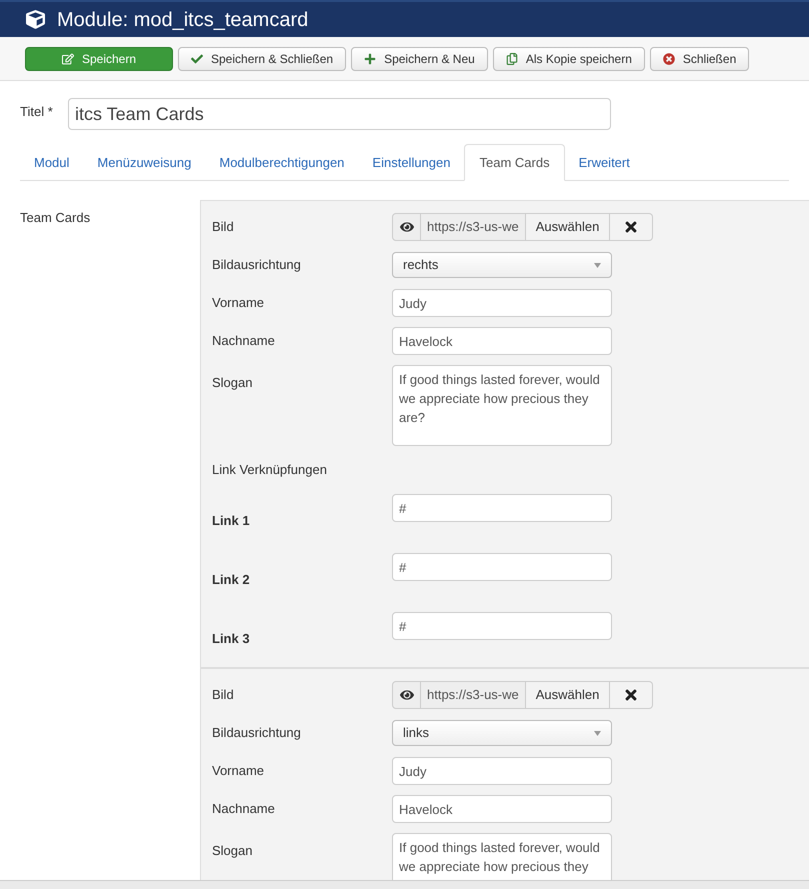 The image size is (809, 889). Describe the element at coordinates (144, 162) in the screenshot. I see `tab: Menüzuweisung` at that location.